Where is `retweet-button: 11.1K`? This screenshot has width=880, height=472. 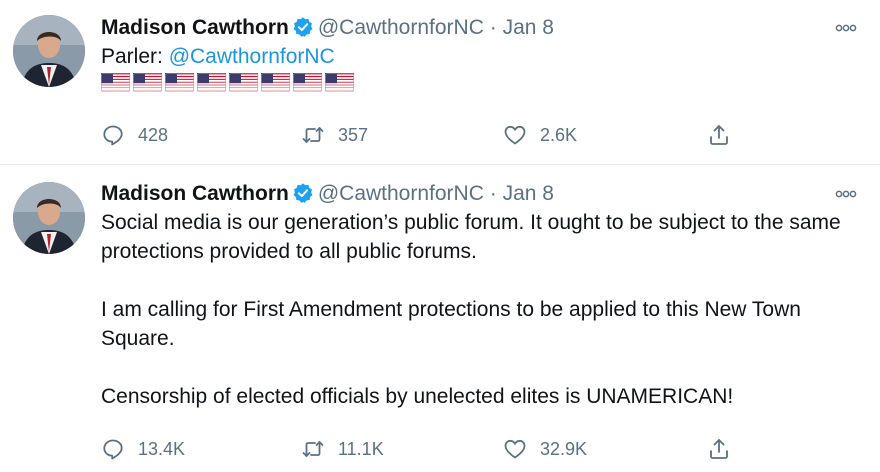
retweet-button: 11.1K is located at coordinates (342, 449).